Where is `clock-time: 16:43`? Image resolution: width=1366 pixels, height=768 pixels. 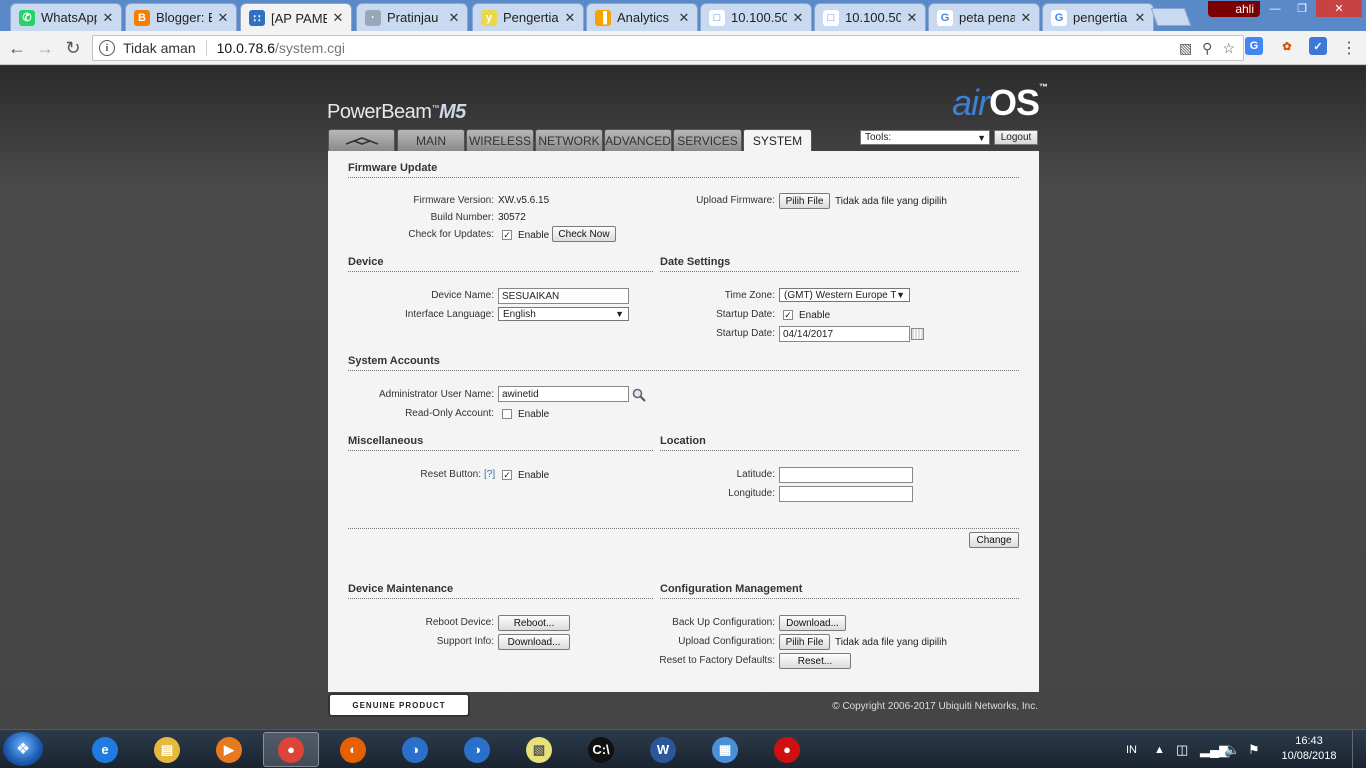 clock-time: 16:43 is located at coordinates (1309, 741).